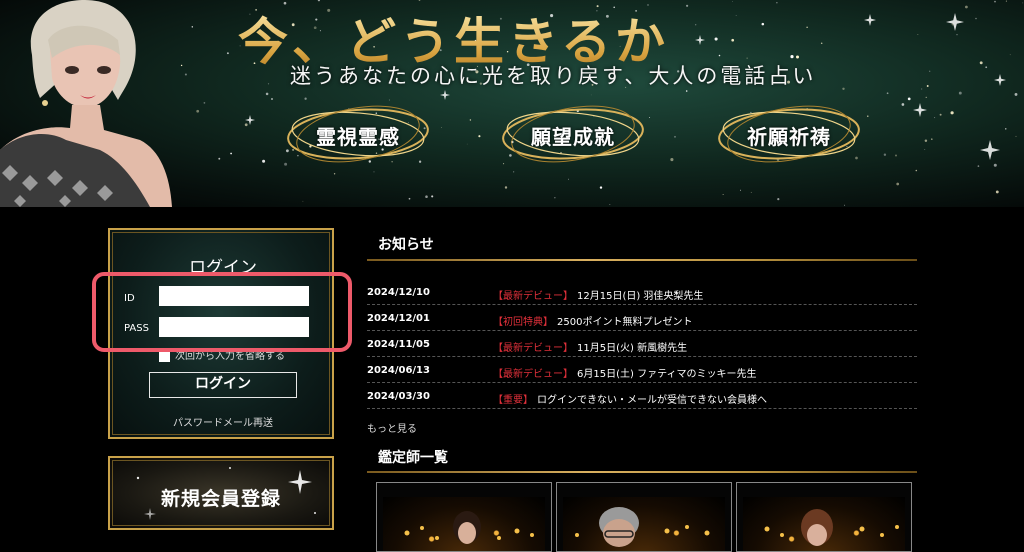 The width and height of the screenshot is (1024, 552). Describe the element at coordinates (640, 296) in the screenshot. I see `news-text: 12月15日(日) 羽佳央梨先生` at that location.